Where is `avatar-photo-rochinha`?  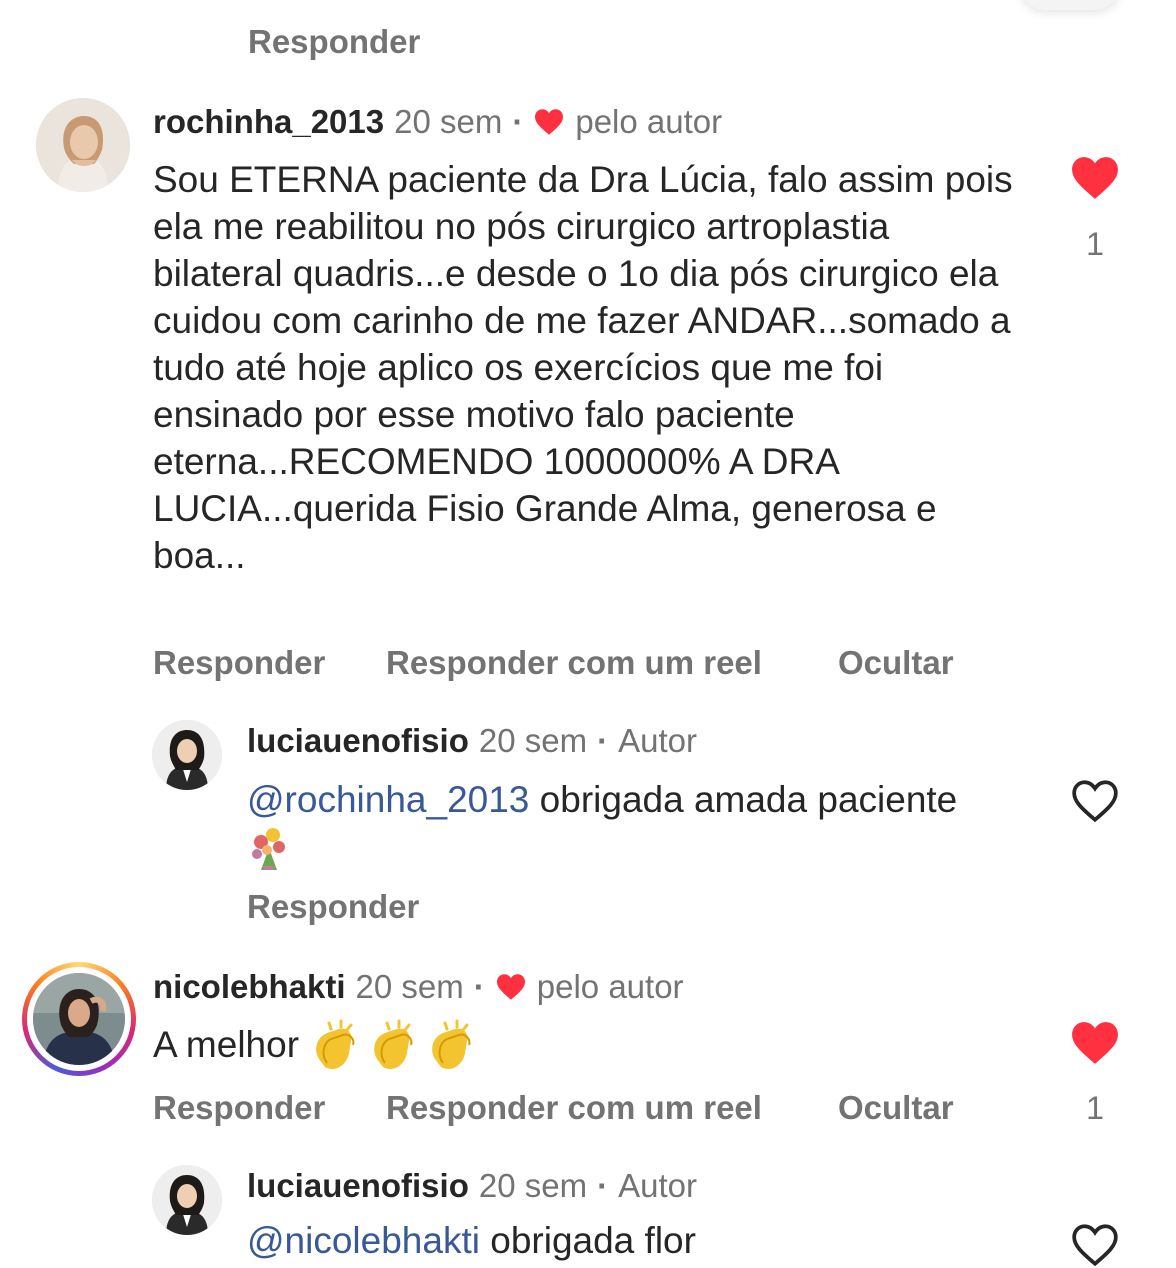
avatar-photo-rochinha is located at coordinates (83, 145).